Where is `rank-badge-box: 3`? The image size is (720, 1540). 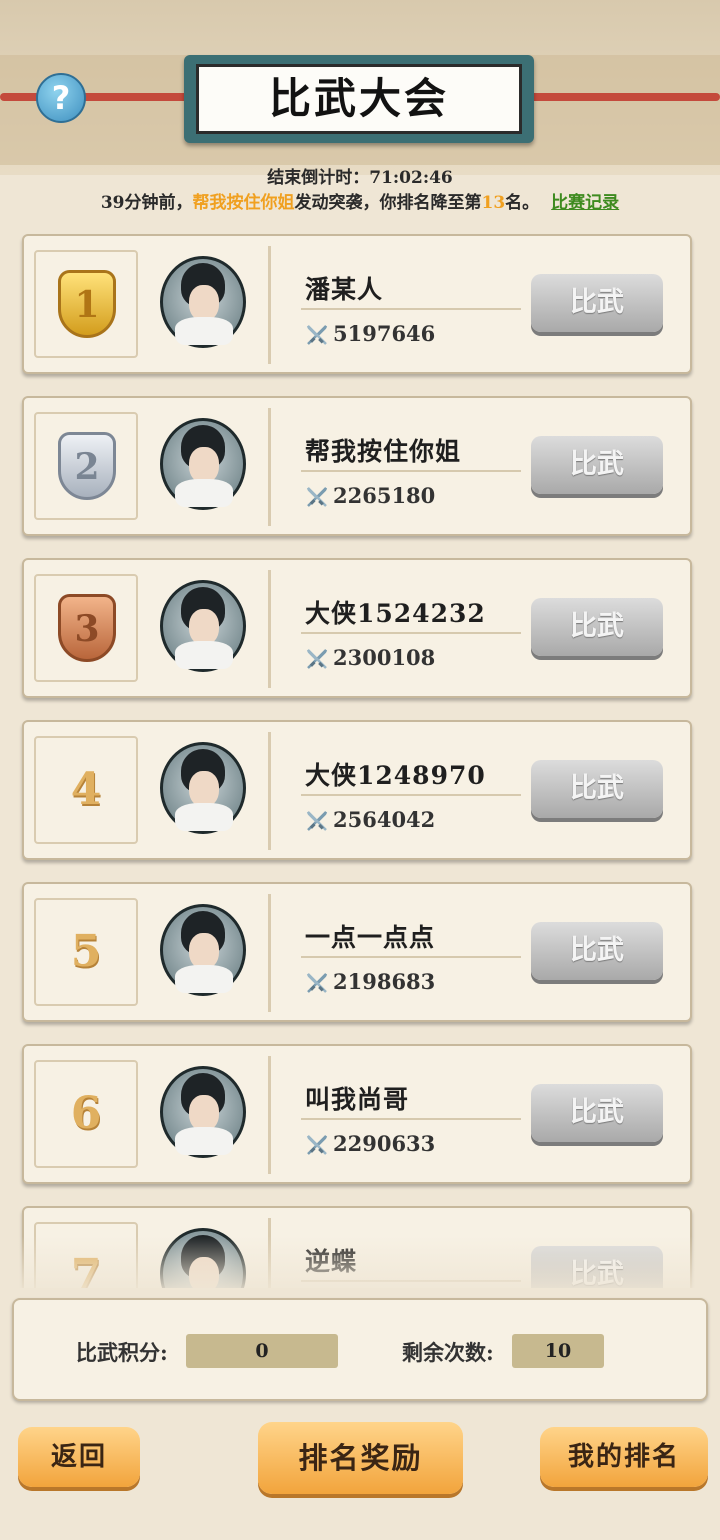 rank-badge-box: 3 is located at coordinates (86, 628).